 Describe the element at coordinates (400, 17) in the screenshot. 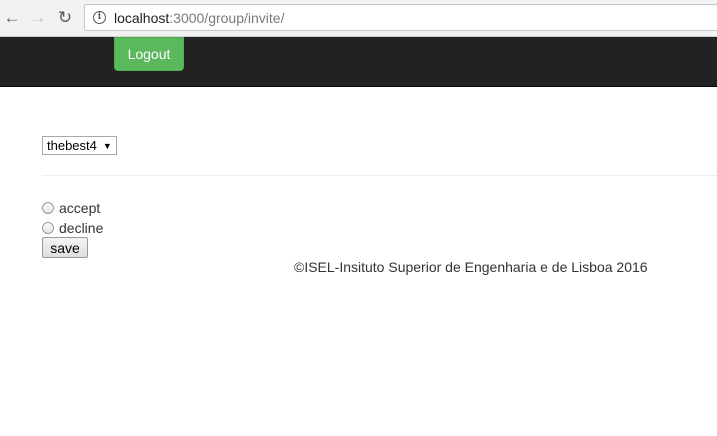

I see `address-bar: i localhost:3000/group/invite/` at that location.